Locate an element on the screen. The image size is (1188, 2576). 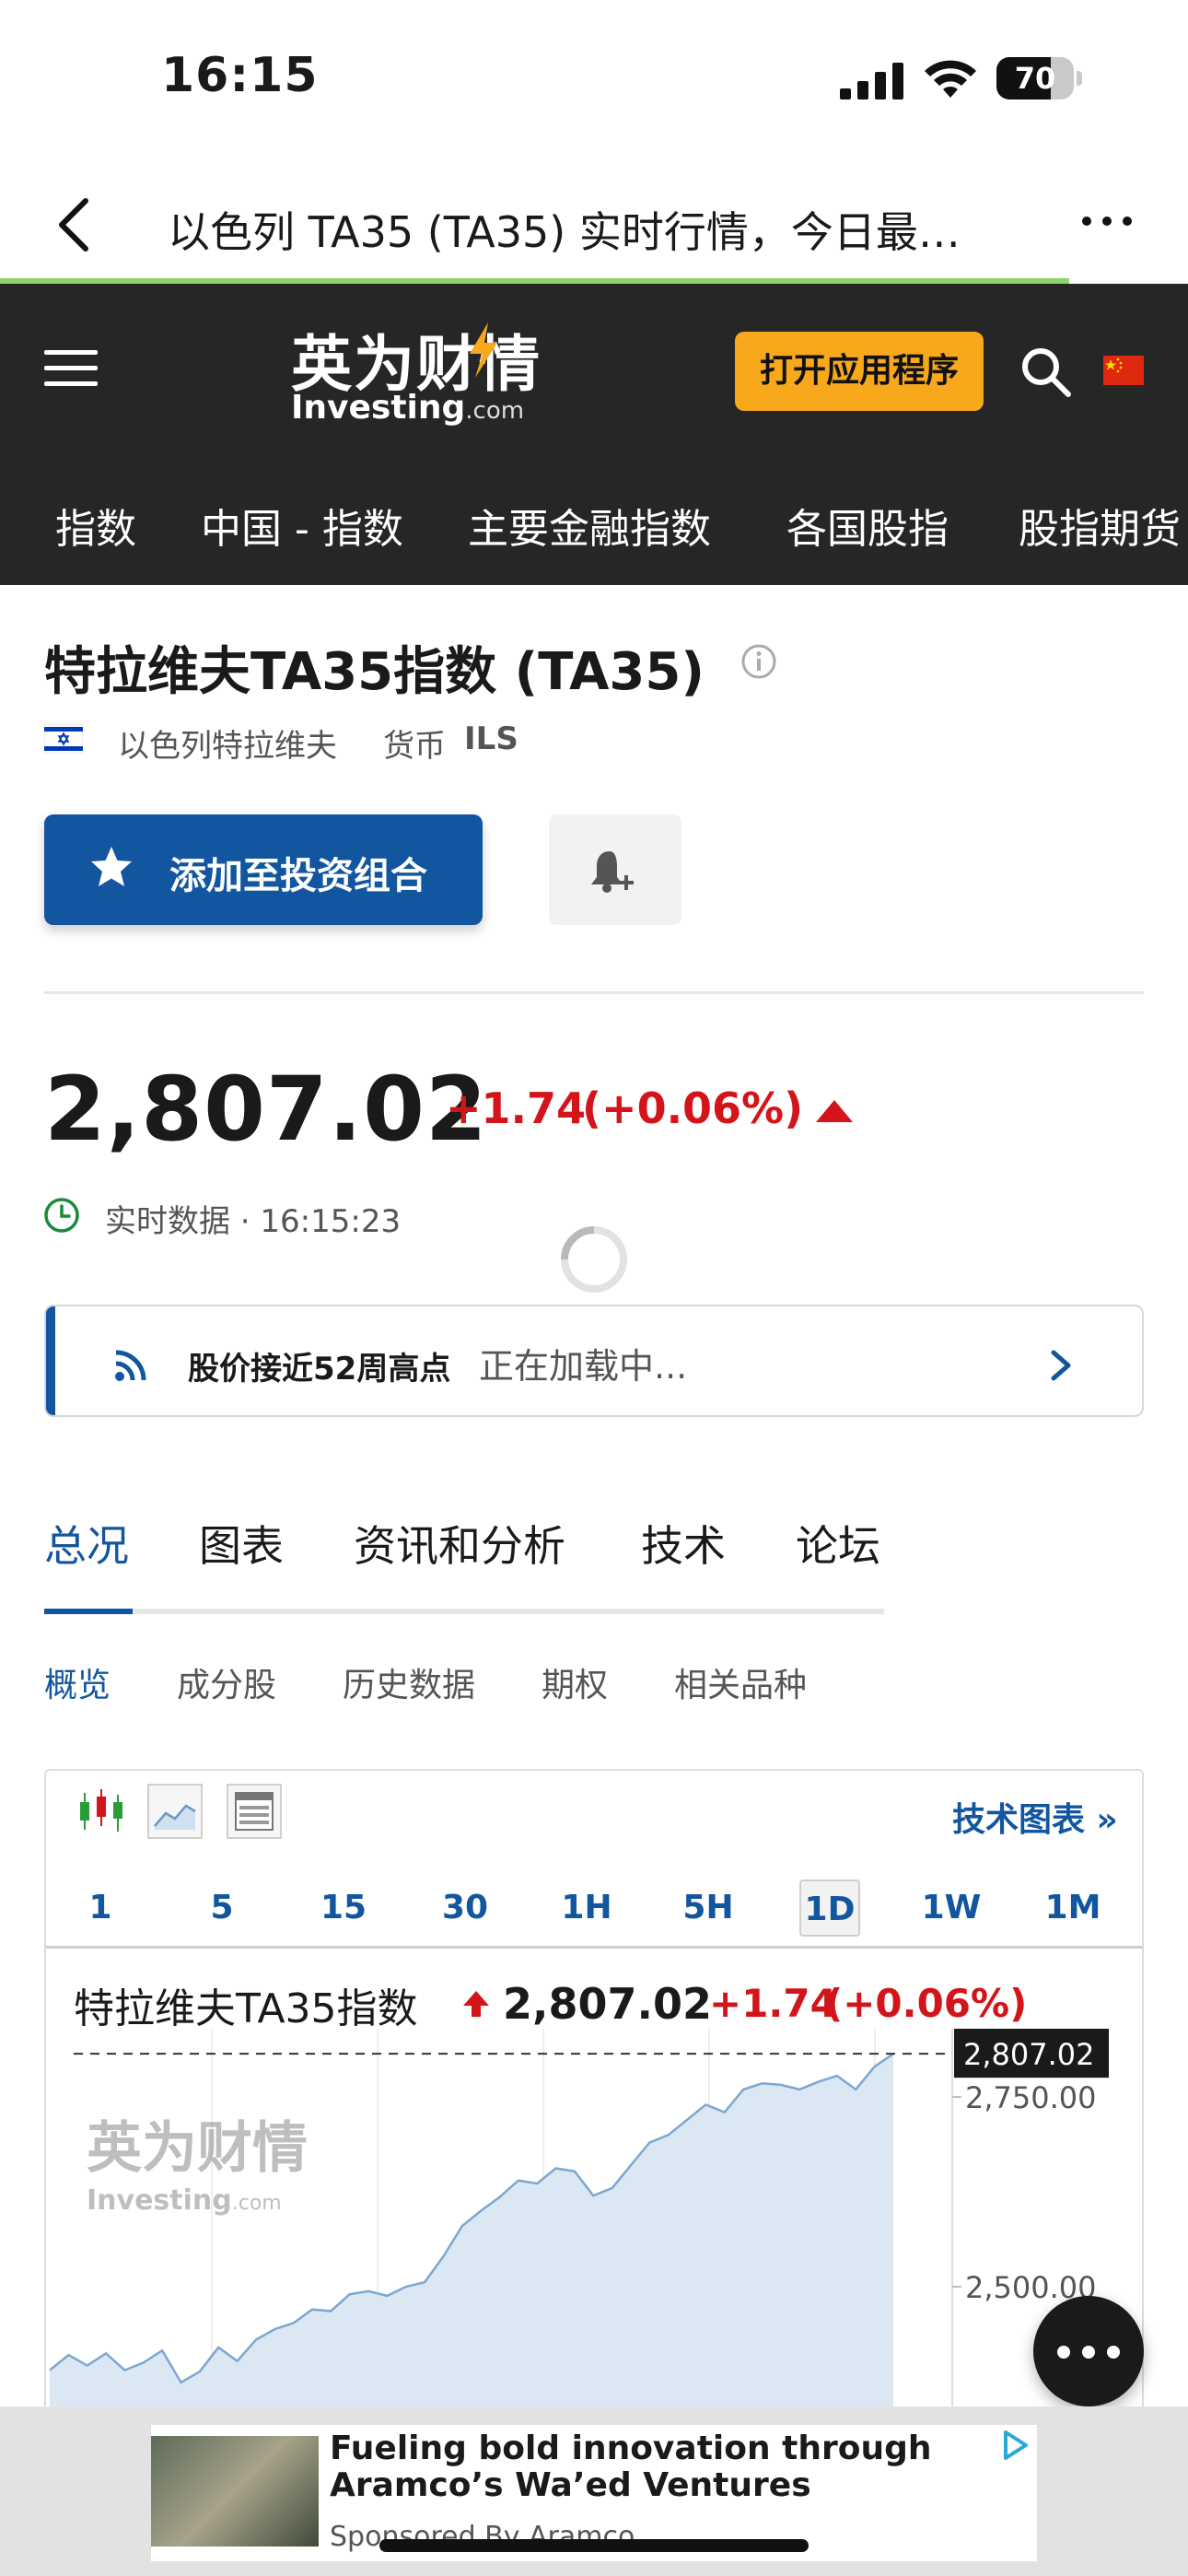
y-axis-ticks: 2,750.002,500.002,807.02 is located at coordinates (1030, 2167).